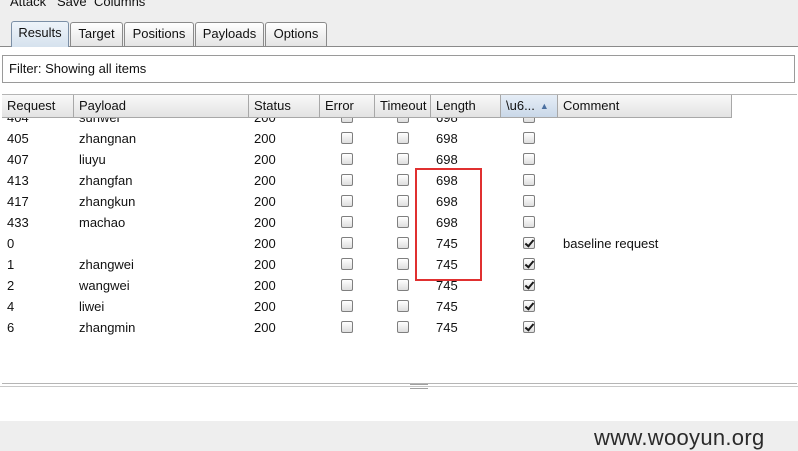 This screenshot has height=451, width=798. I want to click on column-header-payload: Payload, so click(161, 106).